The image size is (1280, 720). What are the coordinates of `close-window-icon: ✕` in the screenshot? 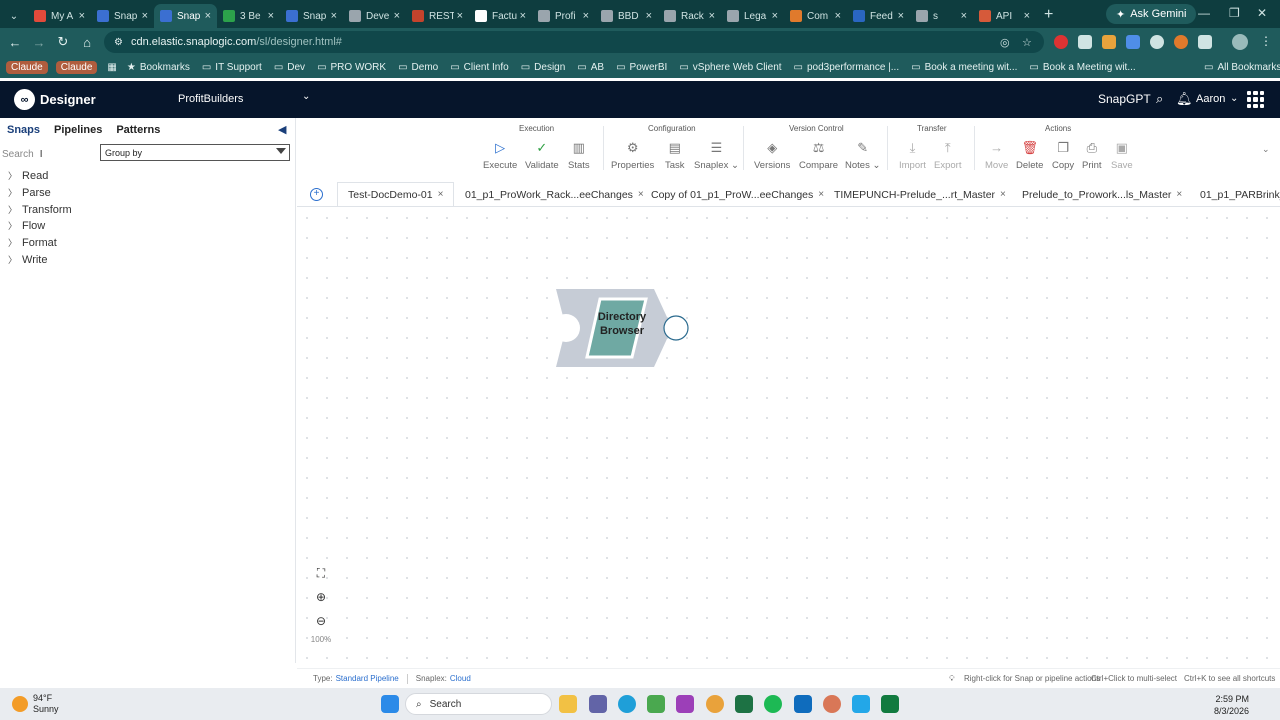 It's located at (1262, 13).